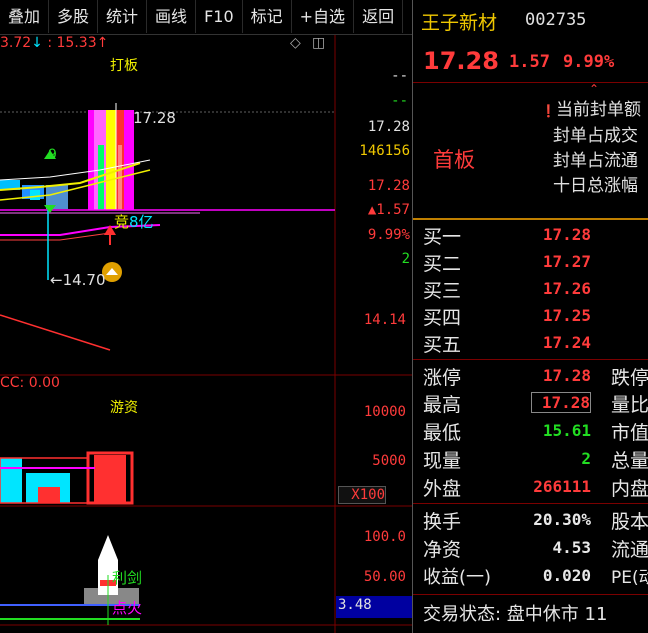  What do you see at coordinates (530, 262) in the screenshot?
I see `bid-row: 买二 17.27` at bounding box center [530, 262].